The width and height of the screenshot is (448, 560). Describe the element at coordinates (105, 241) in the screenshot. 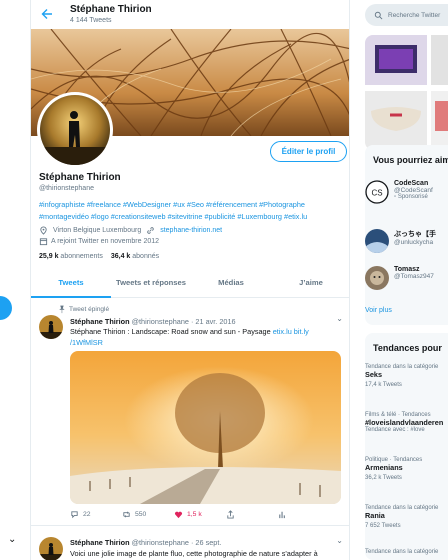

I see `profile-joined: A rejoint Twitter en novembre 2012` at that location.